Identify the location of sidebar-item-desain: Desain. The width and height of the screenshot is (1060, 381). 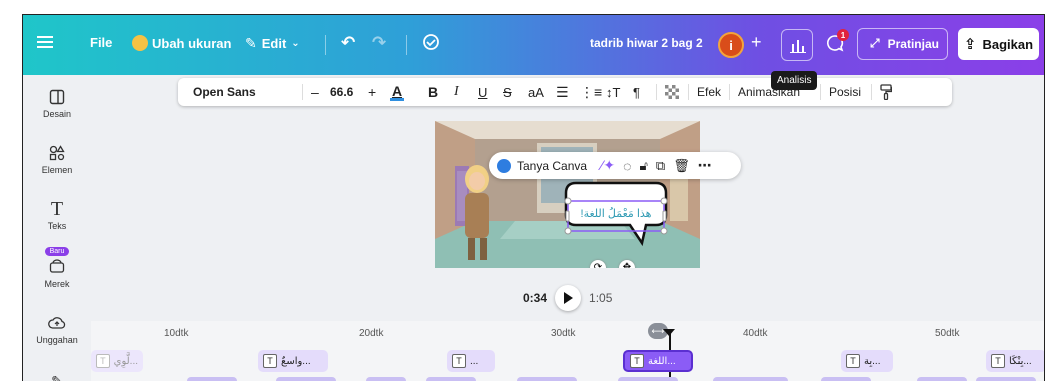
(57, 102).